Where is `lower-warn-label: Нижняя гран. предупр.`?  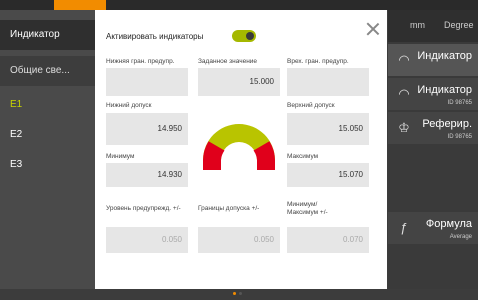 lower-warn-label: Нижняя гран. предупр. is located at coordinates (140, 61).